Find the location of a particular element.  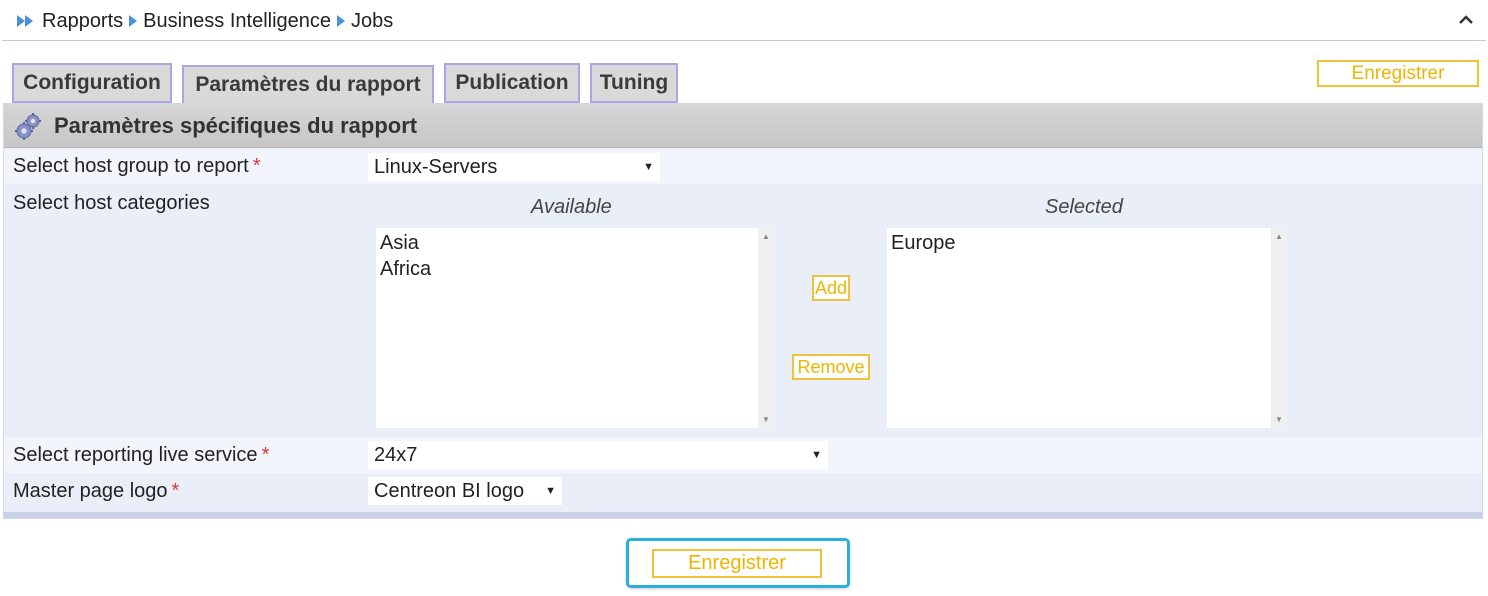

live-service-value: 24x7 is located at coordinates (396, 454).